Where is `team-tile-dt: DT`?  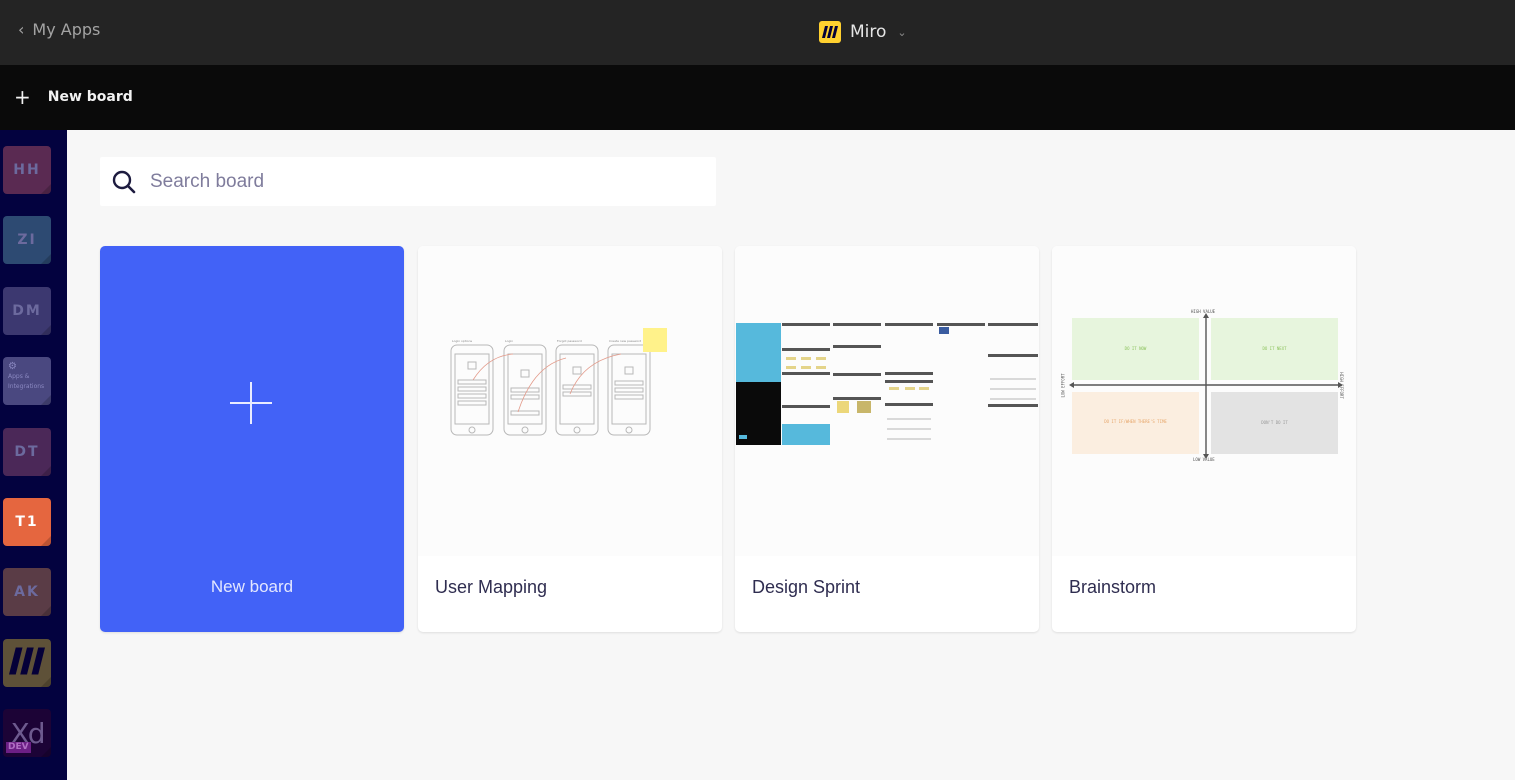 team-tile-dt: DT is located at coordinates (27, 452).